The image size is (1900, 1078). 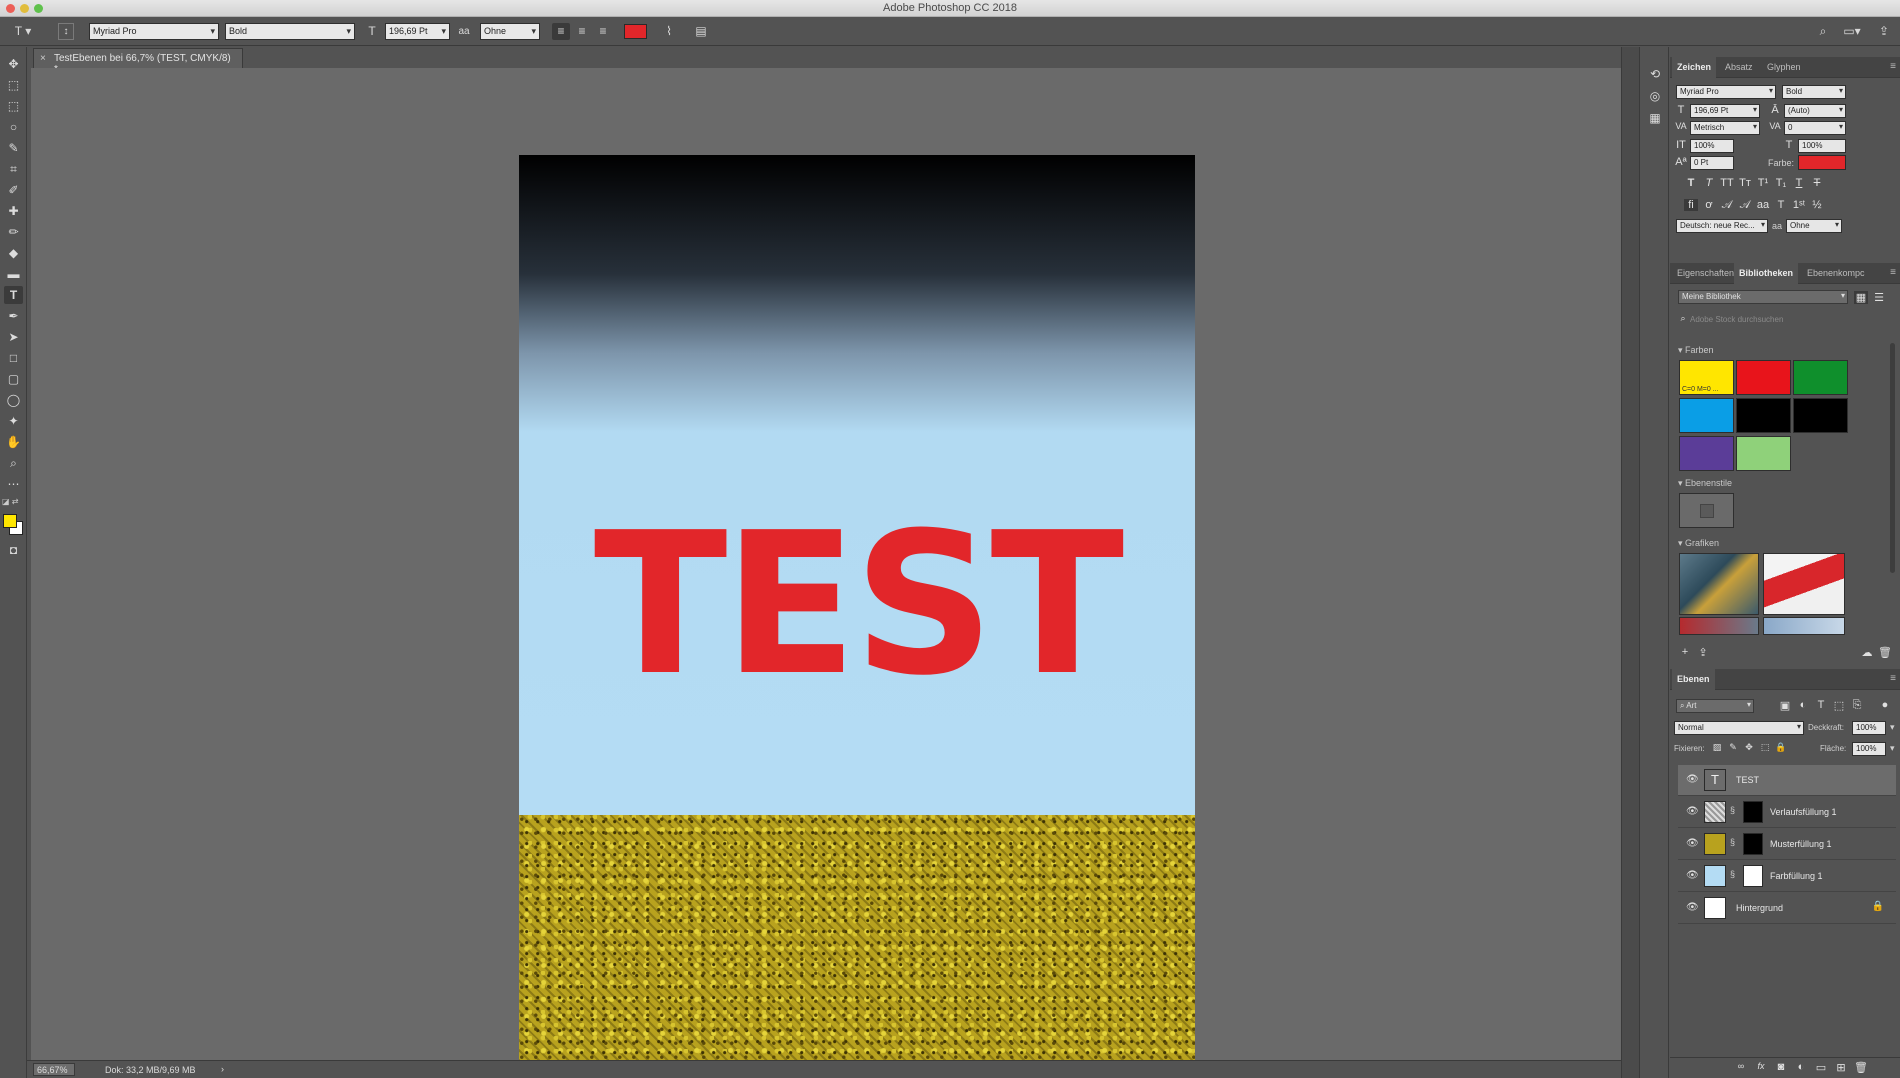 I want to click on list-view-icon: ☰, so click(x=1879, y=297).